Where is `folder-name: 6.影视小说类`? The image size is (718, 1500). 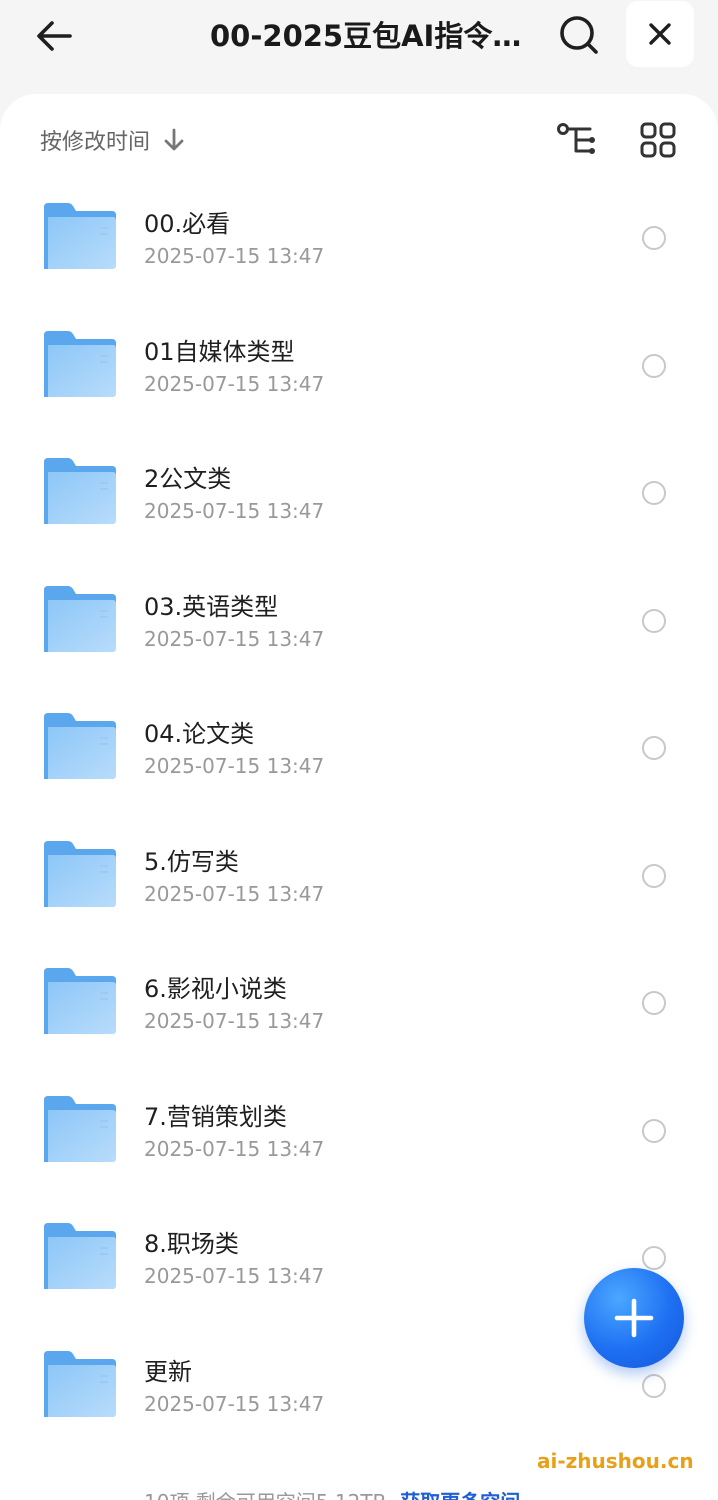 folder-name: 6.影视小说类 is located at coordinates (215, 989).